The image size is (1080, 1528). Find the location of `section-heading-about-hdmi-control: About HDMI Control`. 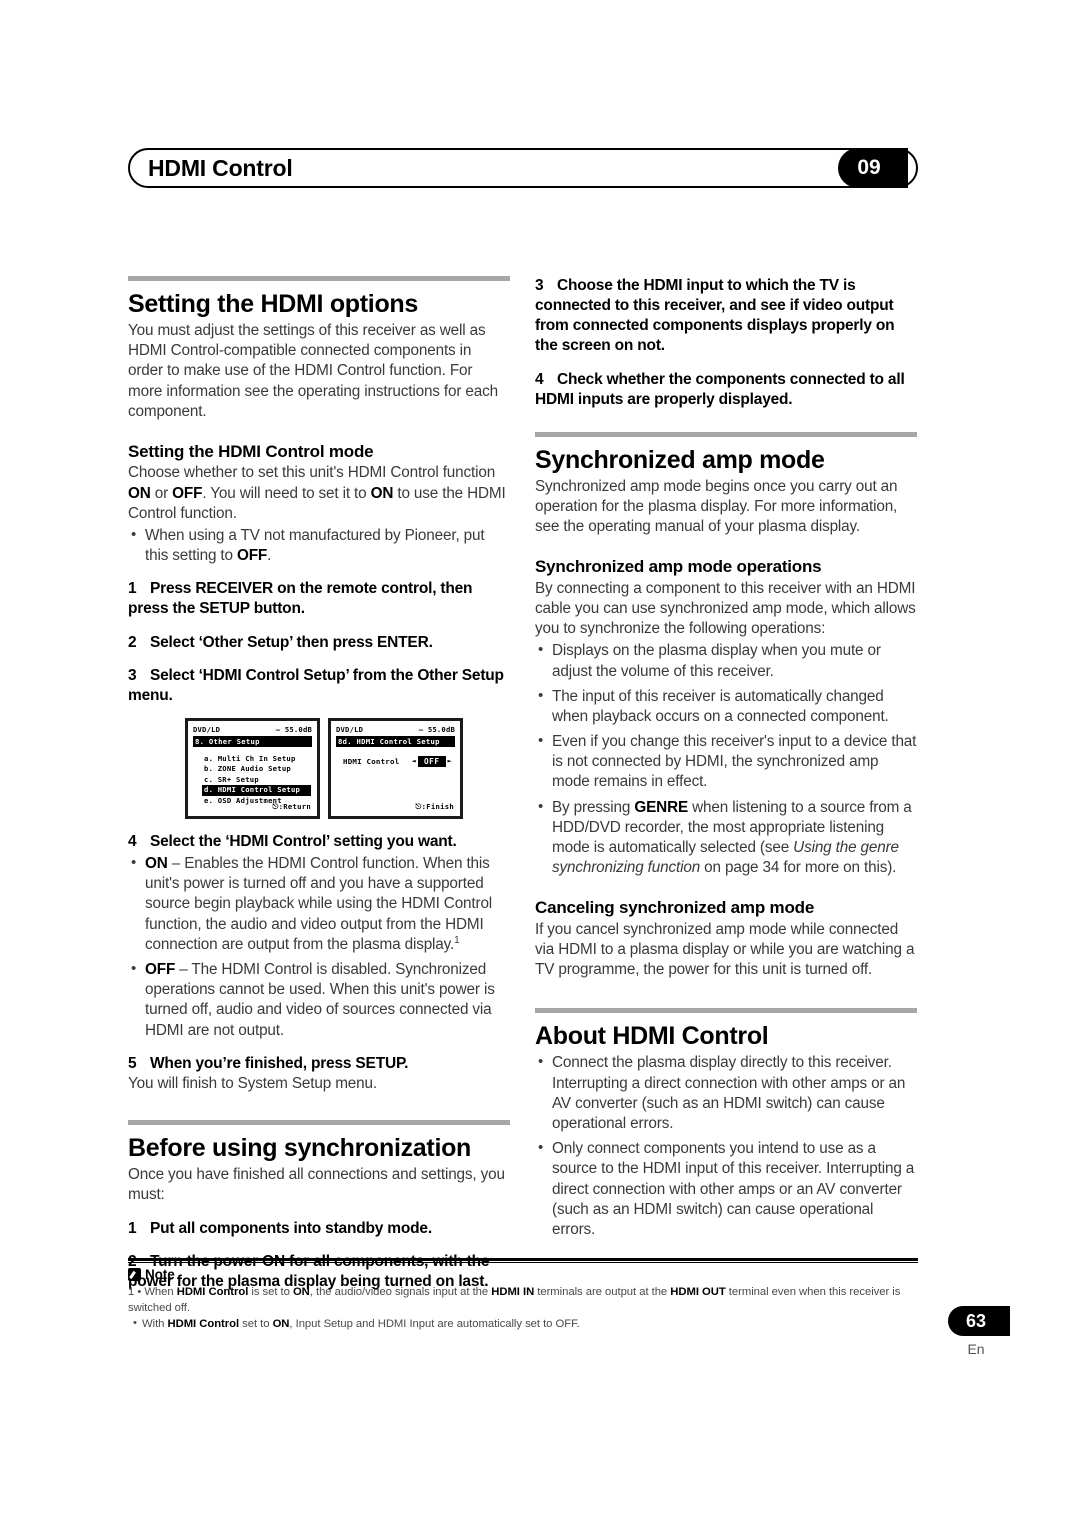

section-heading-about-hdmi-control: About HDMI Control is located at coordinates (652, 1036).